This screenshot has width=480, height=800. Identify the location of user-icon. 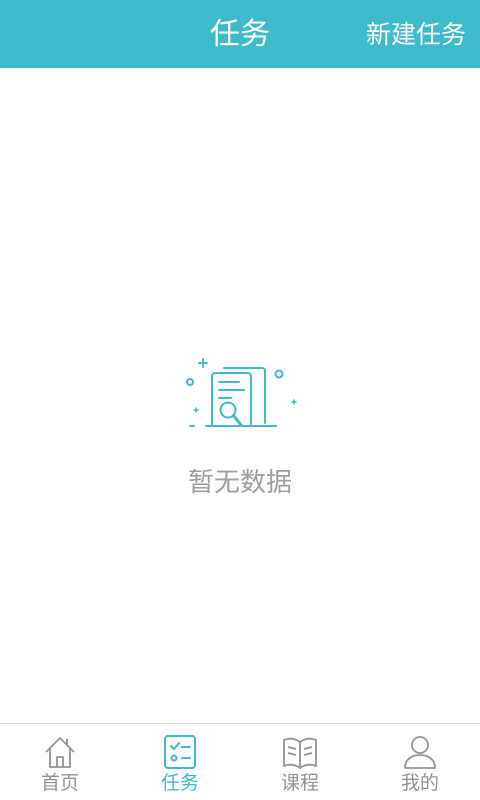
(420, 752).